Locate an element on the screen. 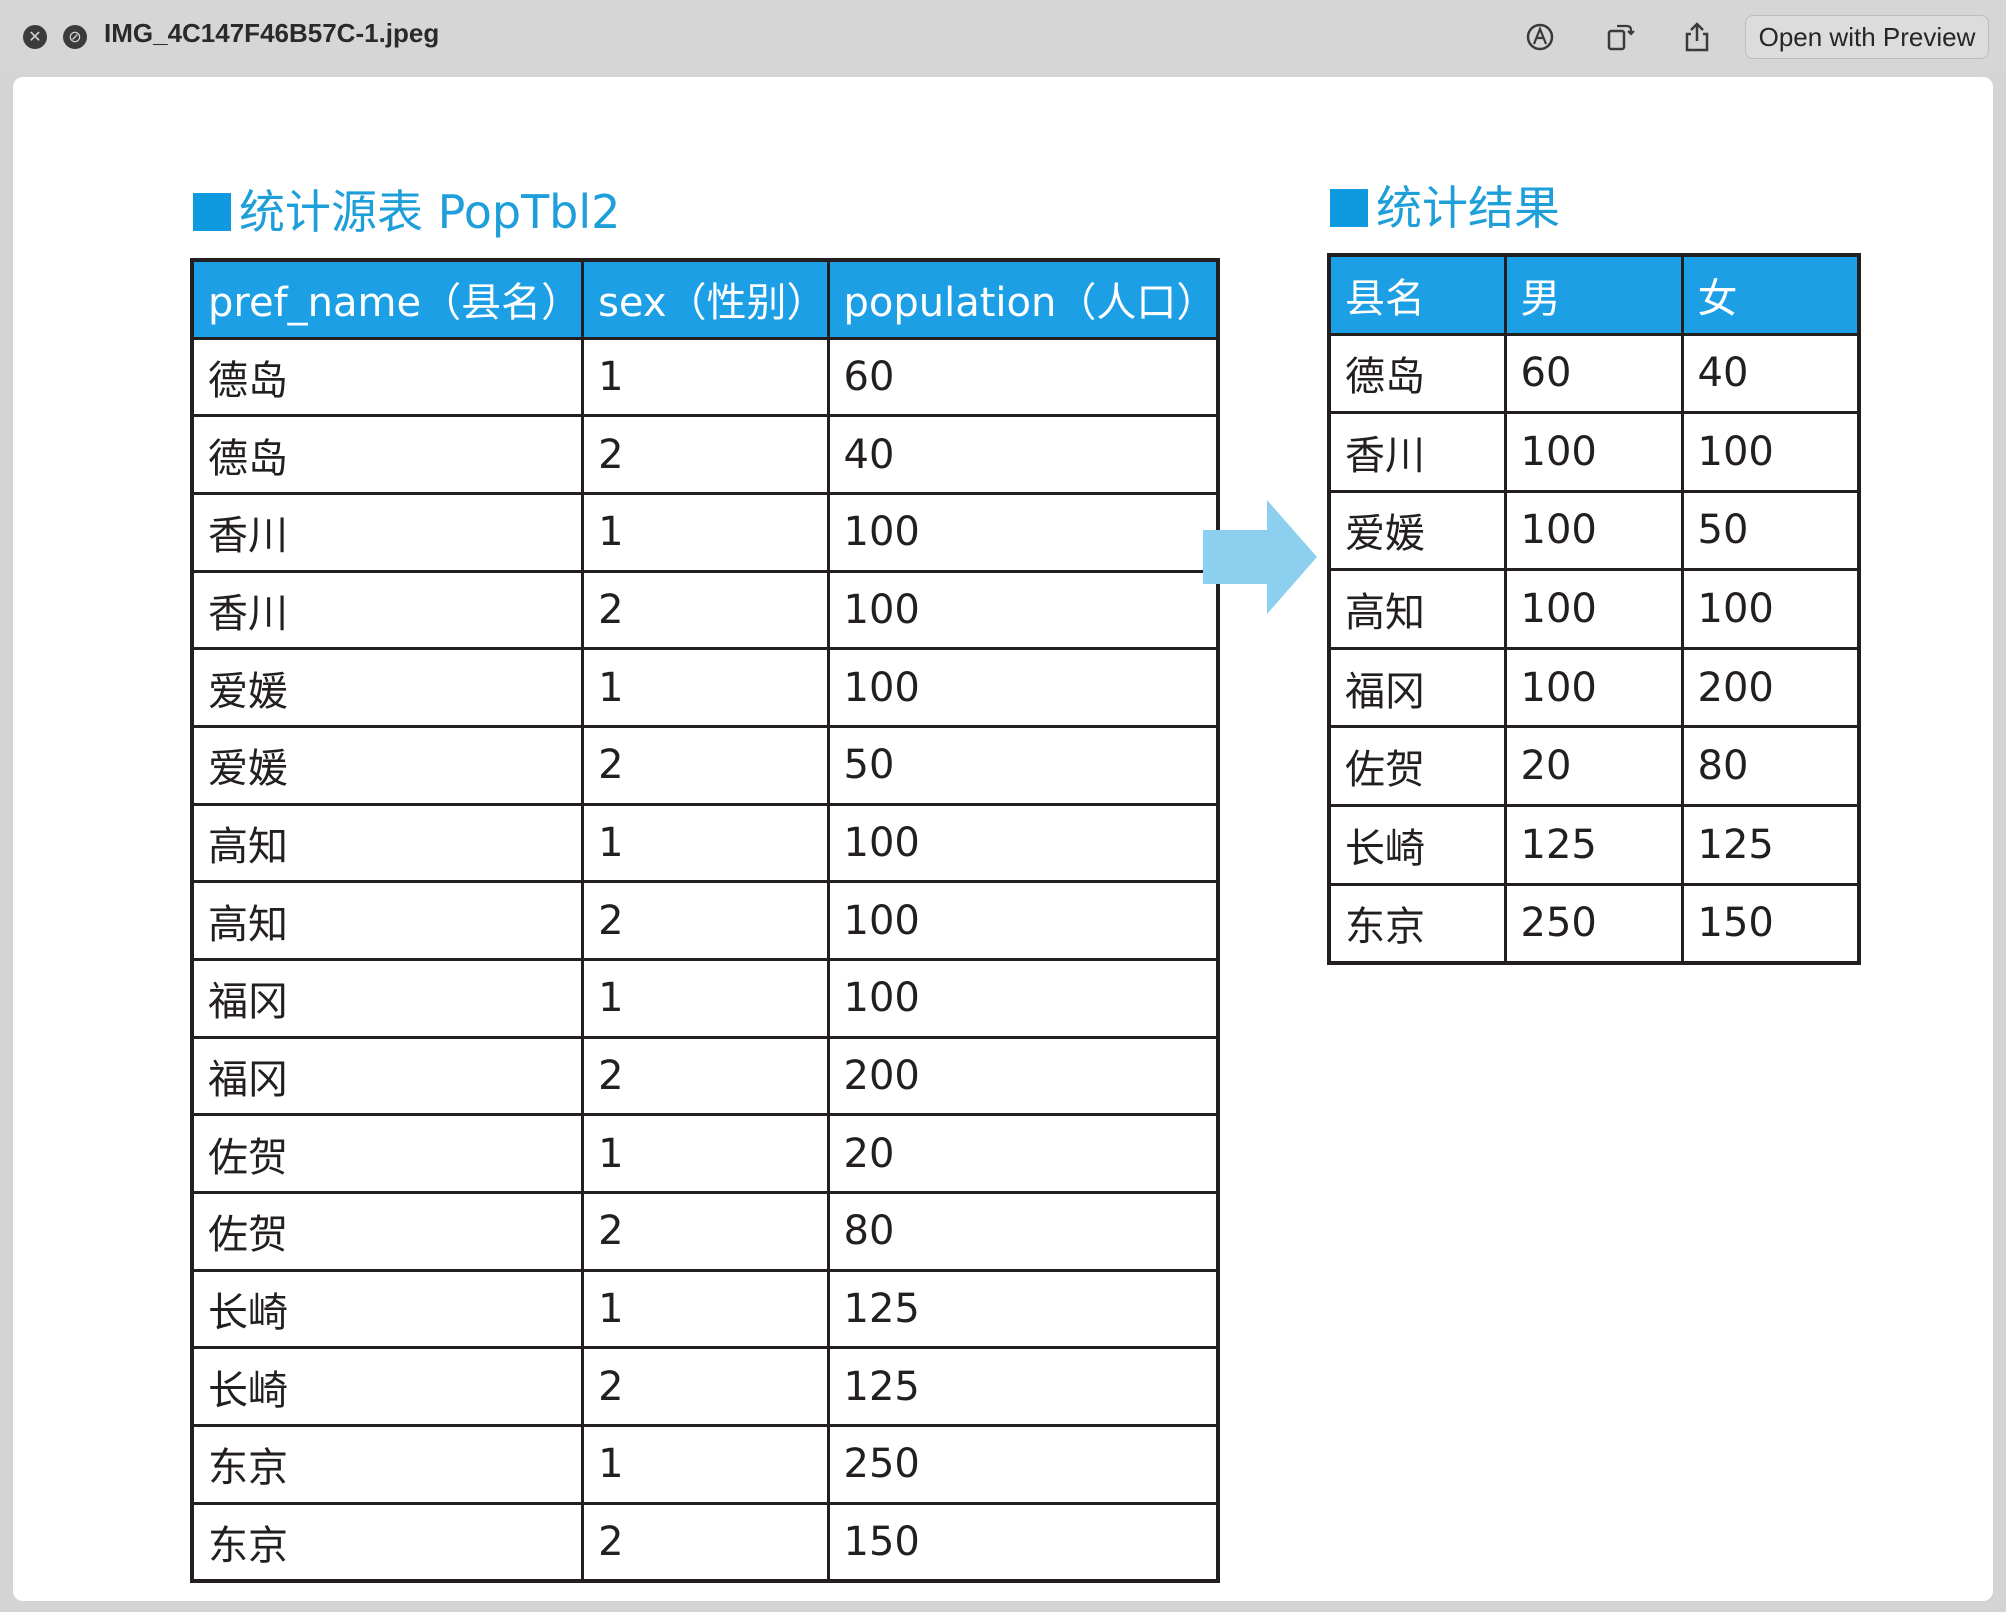  table-row: 高知 100 100 is located at coordinates (1594, 609).